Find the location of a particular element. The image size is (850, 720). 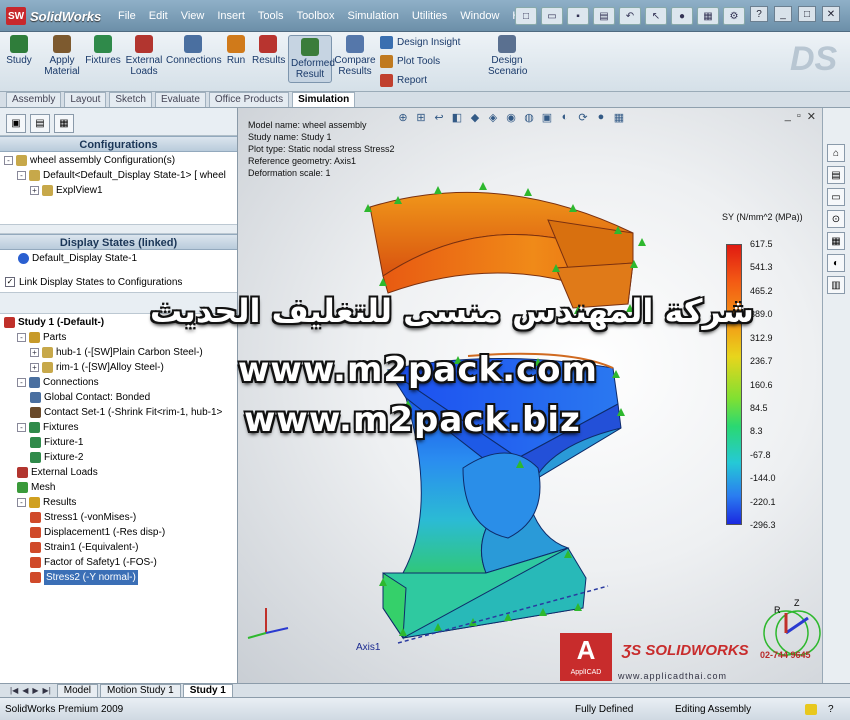

report-button: Report is located at coordinates (403, 80).